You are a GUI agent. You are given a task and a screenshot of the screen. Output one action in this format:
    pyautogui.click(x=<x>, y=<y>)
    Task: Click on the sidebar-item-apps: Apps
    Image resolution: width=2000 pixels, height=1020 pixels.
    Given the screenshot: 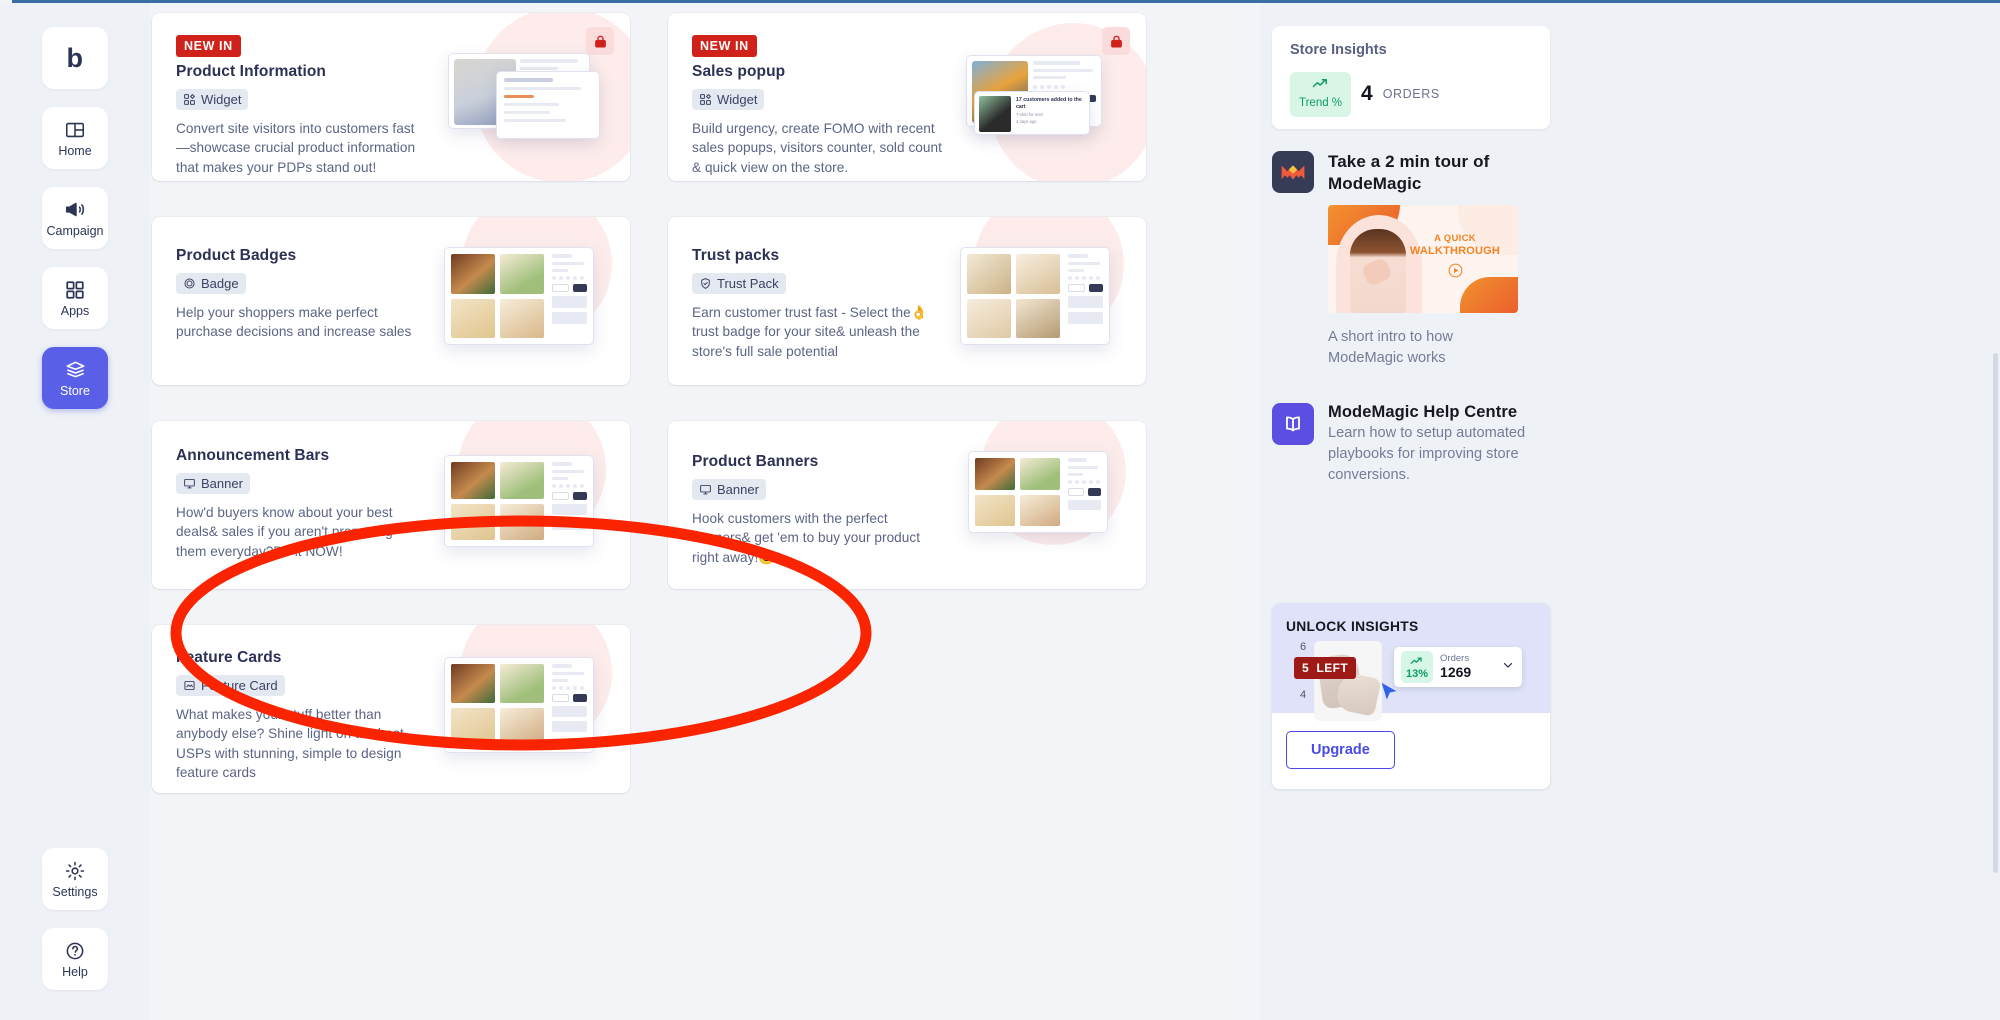 What is the action you would take?
    pyautogui.click(x=75, y=298)
    